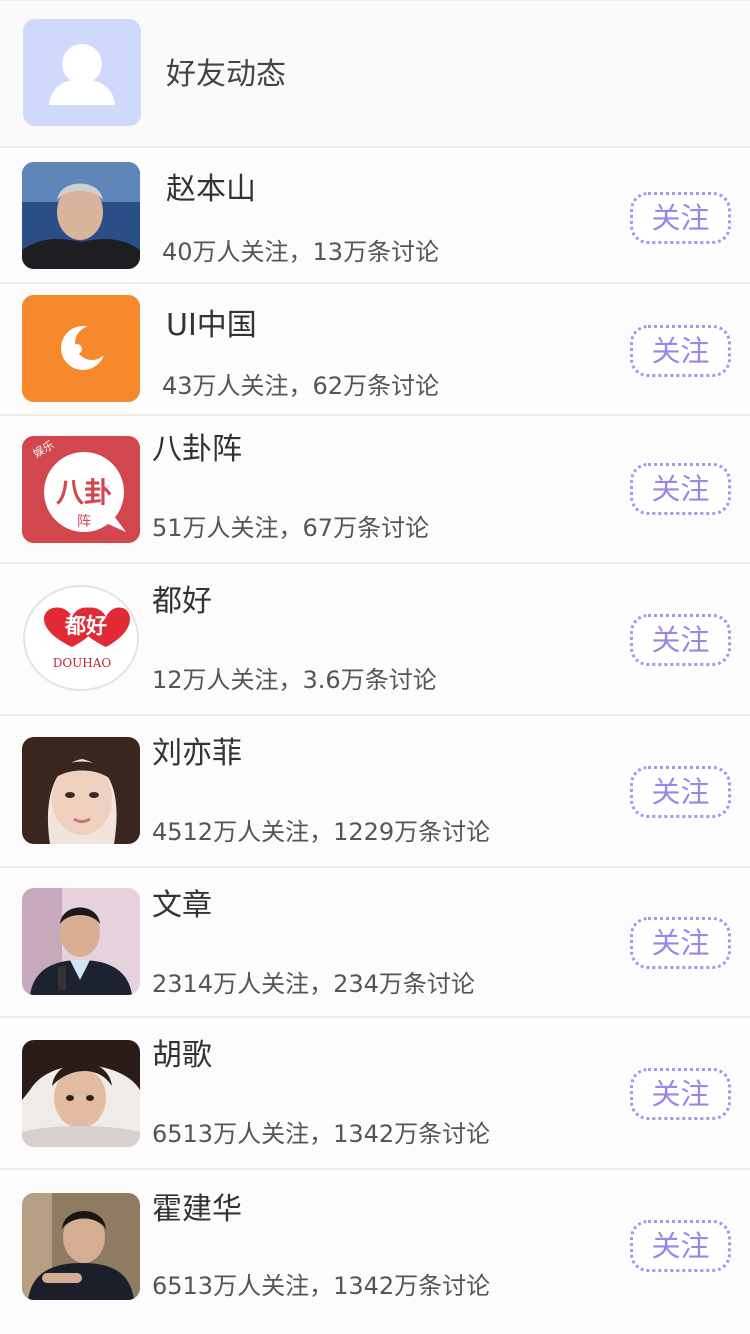 The image size is (750, 1334). What do you see at coordinates (82, 663) in the screenshot?
I see `svg-text: DOUHAO` at bounding box center [82, 663].